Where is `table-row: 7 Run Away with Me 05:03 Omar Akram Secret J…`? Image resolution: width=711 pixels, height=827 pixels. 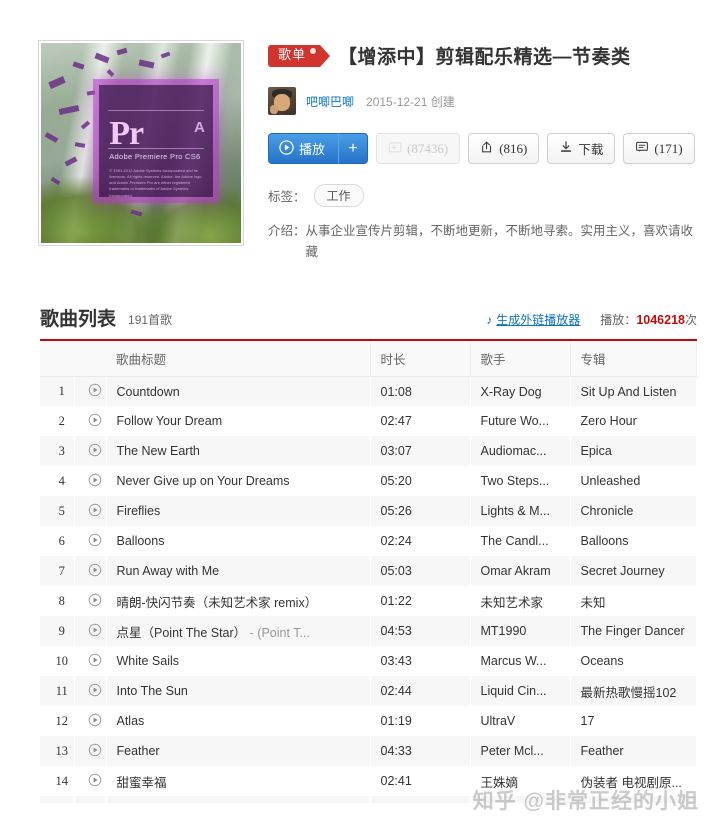 table-row: 7 Run Away with Me 05:03 Omar Akram Secret J… is located at coordinates (368, 571).